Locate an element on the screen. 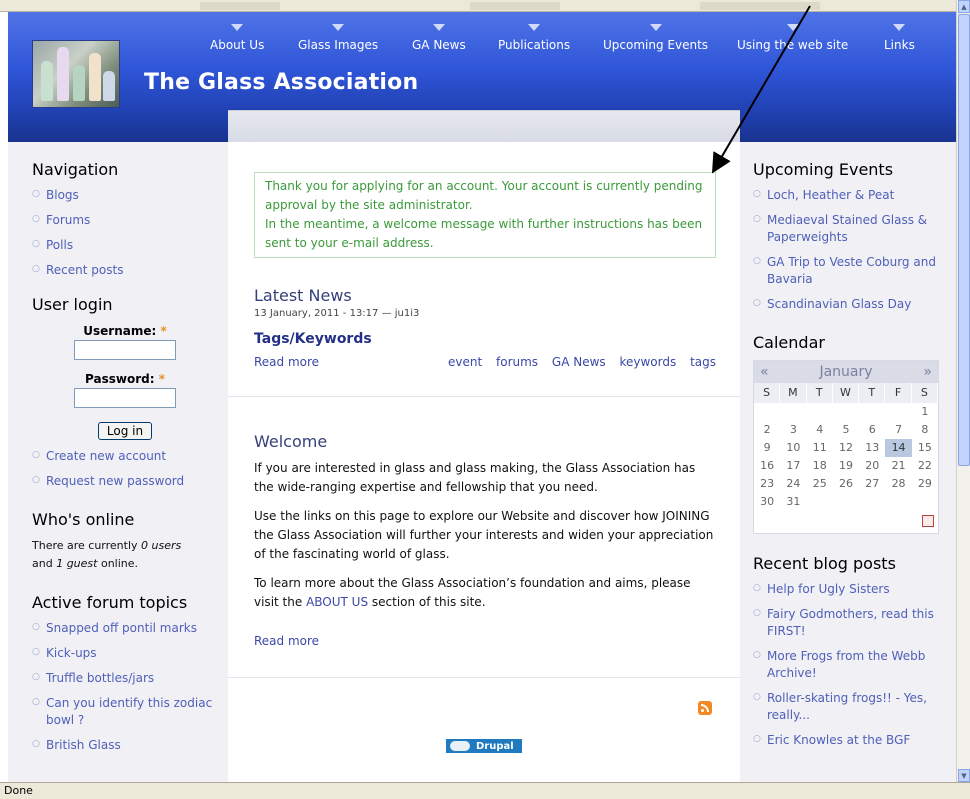  username-label: Username: * is located at coordinates (125, 331).